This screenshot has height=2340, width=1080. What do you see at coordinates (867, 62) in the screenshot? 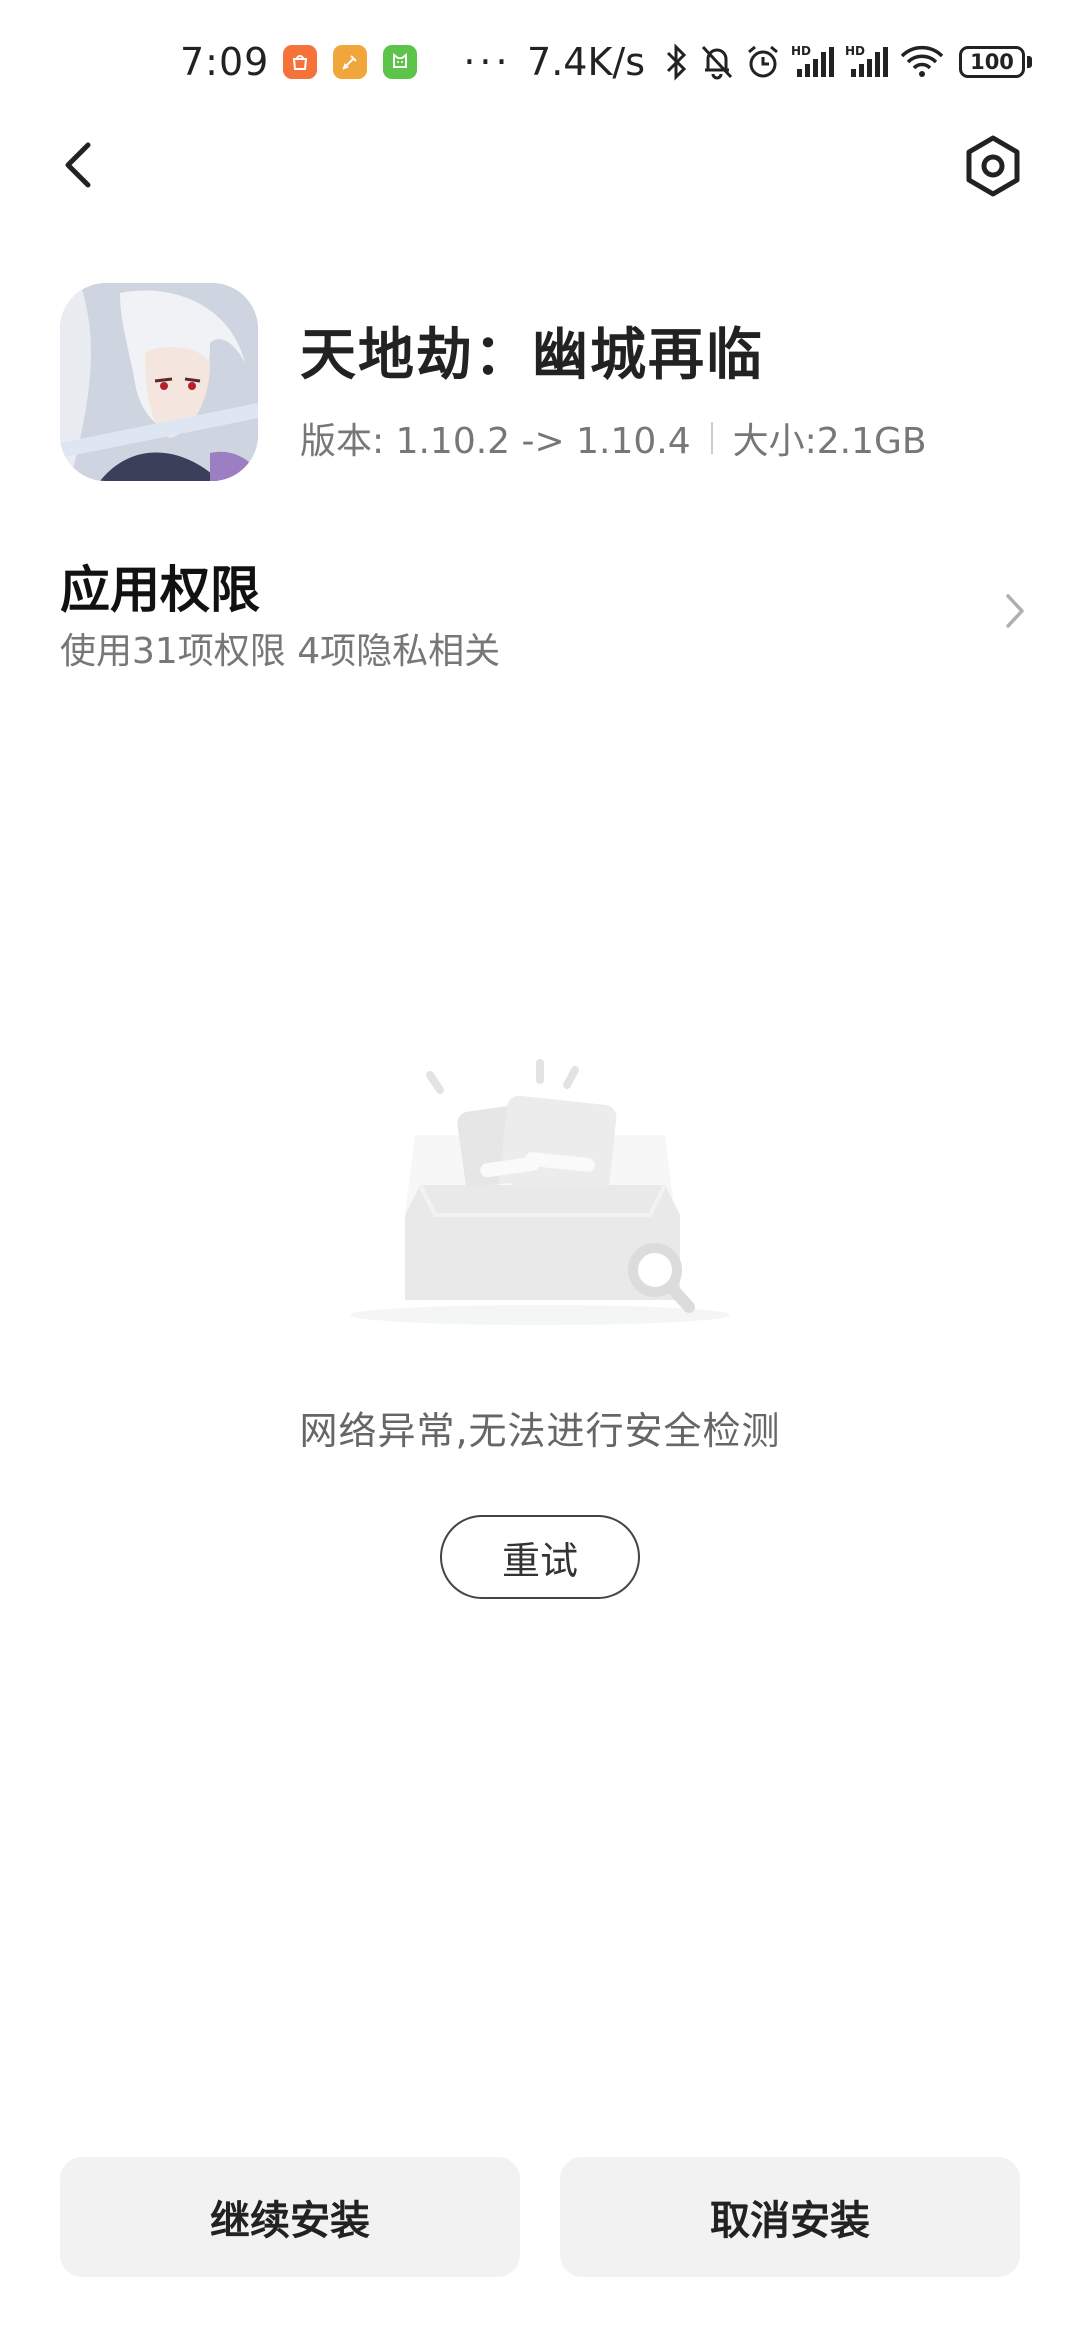
I see `signal-hd-2-icon: HD` at bounding box center [867, 62].